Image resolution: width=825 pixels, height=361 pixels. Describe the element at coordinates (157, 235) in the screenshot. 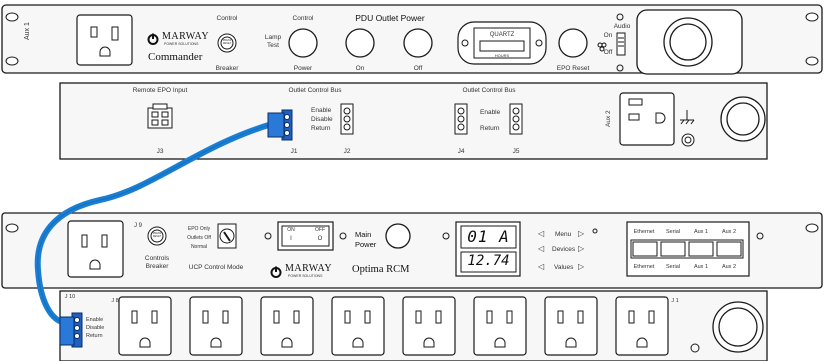

I see `rcm-breaker-text: PRESS RESET` at that location.